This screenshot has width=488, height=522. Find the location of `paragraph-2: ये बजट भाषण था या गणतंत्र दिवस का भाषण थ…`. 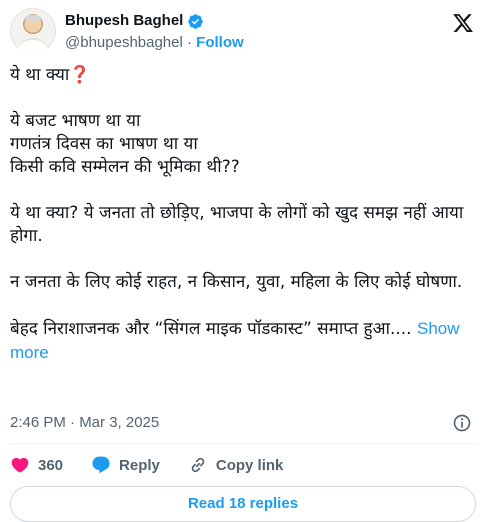

paragraph-2: ये बजट भाषण था या गणतंत्र दिवस का भाषण थ… is located at coordinates (125, 144).